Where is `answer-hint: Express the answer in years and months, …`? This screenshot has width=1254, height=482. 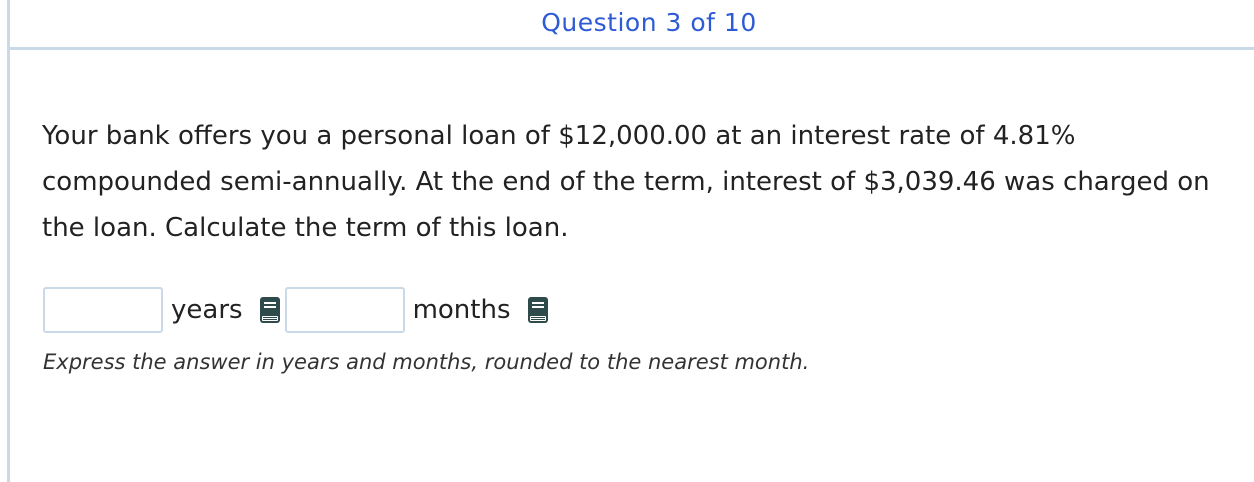 answer-hint: Express the answer in years and months, … is located at coordinates (426, 362).